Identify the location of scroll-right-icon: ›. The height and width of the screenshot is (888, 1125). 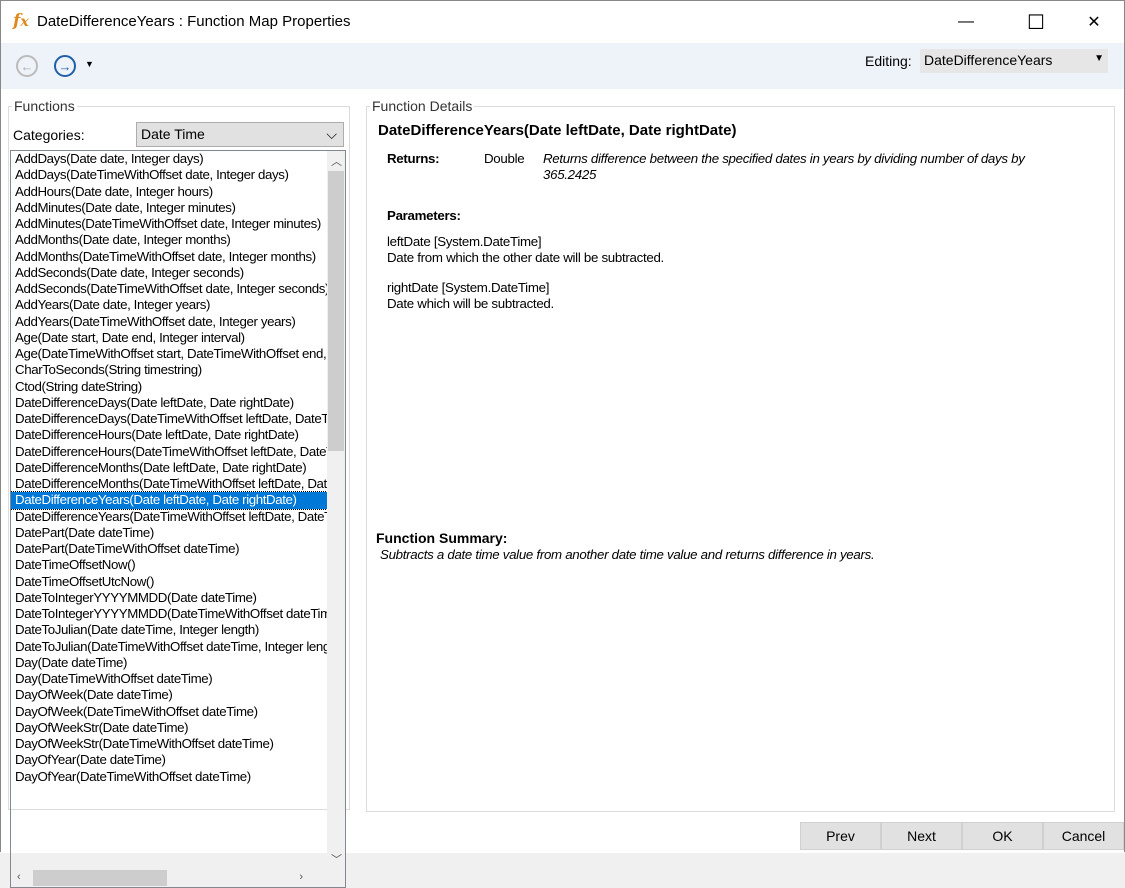
(301, 877).